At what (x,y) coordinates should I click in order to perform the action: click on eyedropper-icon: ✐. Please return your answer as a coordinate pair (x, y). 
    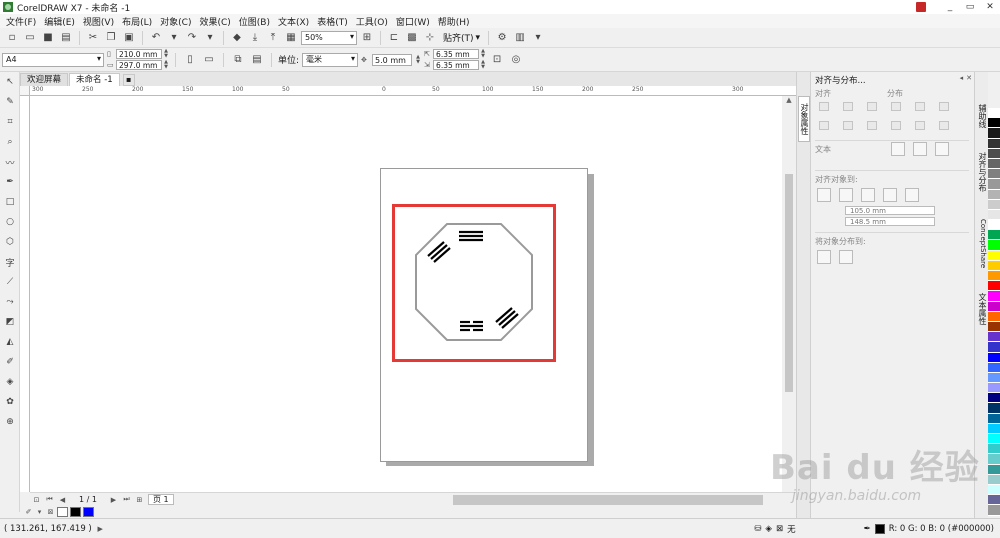
    Looking at the image, I should click on (28, 512).